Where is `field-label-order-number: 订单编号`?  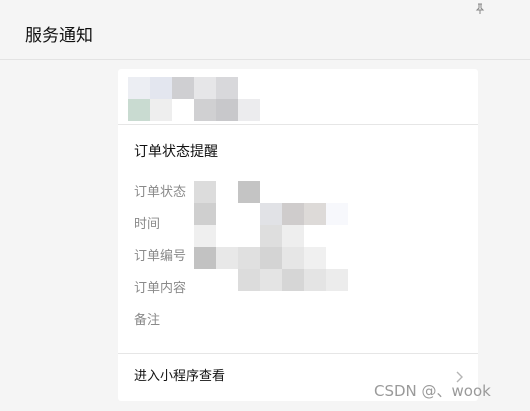
field-label-order-number: 订单编号 is located at coordinates (160, 256).